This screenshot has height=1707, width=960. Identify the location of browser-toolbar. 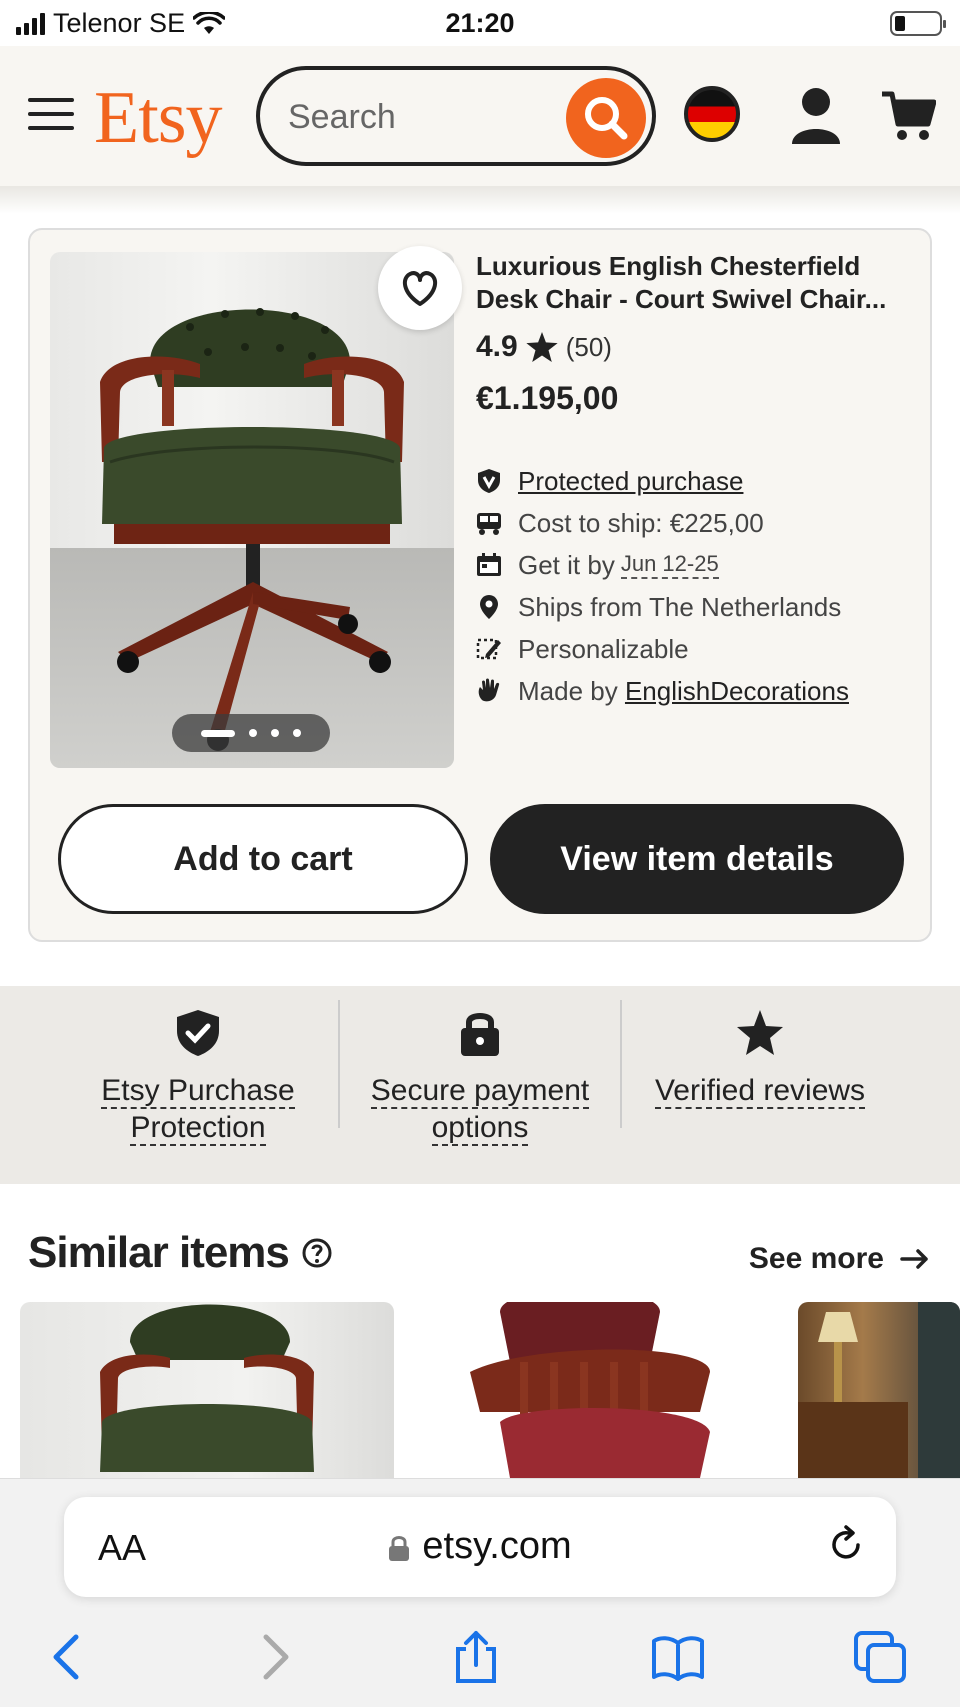
(480, 1659).